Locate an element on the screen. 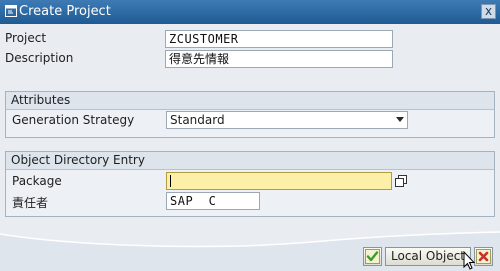 Image resolution: width=500 pixels, height=271 pixels. person-responsible-input: SAP C is located at coordinates (213, 201).